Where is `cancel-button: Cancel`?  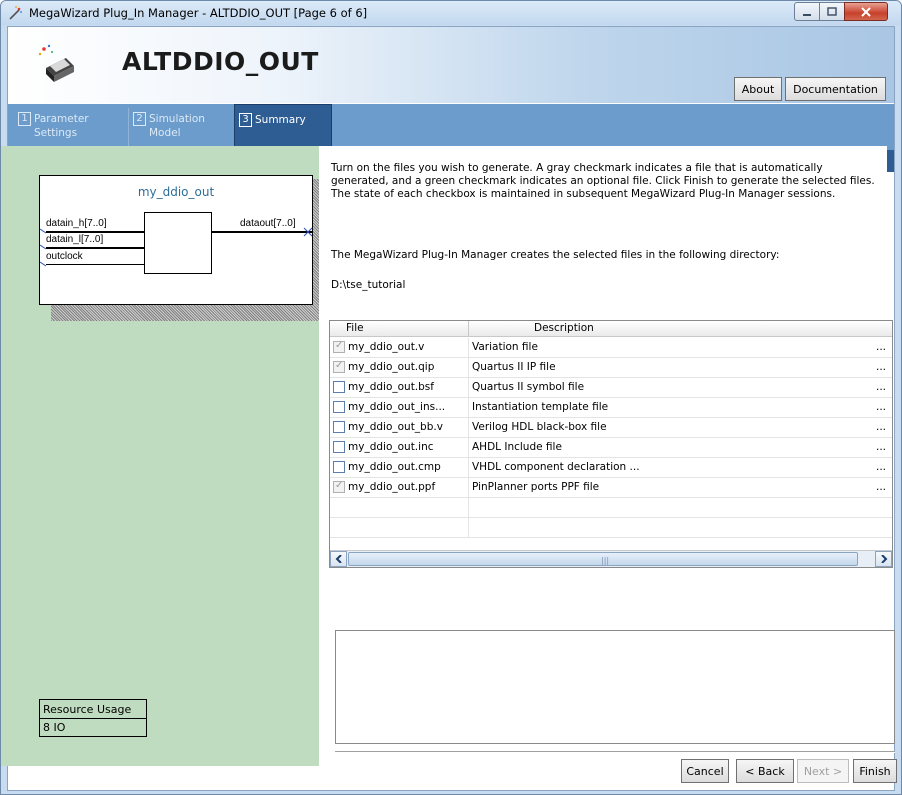
cancel-button: Cancel is located at coordinates (705, 771).